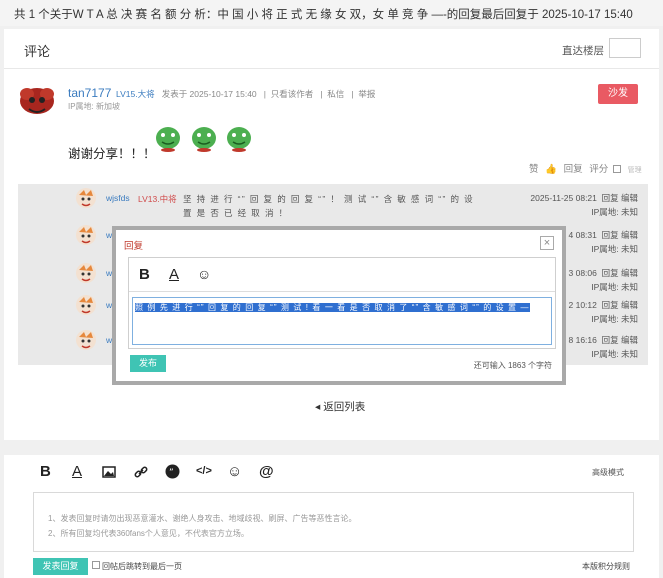  I want to click on credit-rules-link: 本版积分规则, so click(606, 566).